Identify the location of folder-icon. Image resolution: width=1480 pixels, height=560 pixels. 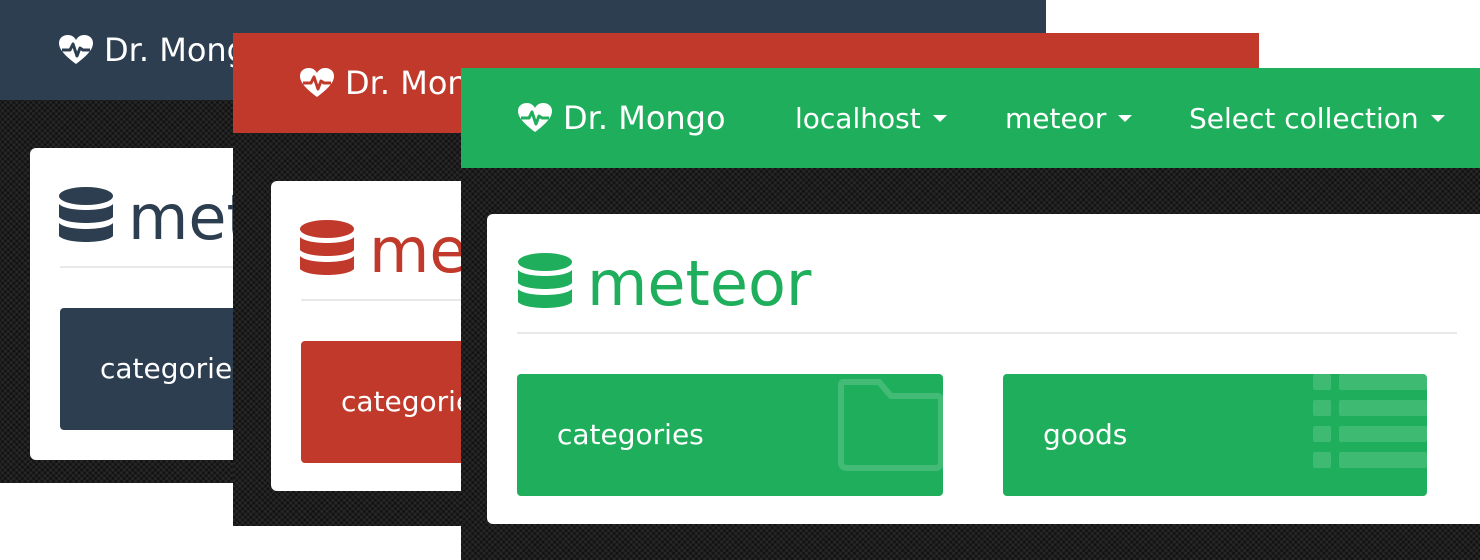
(890, 425).